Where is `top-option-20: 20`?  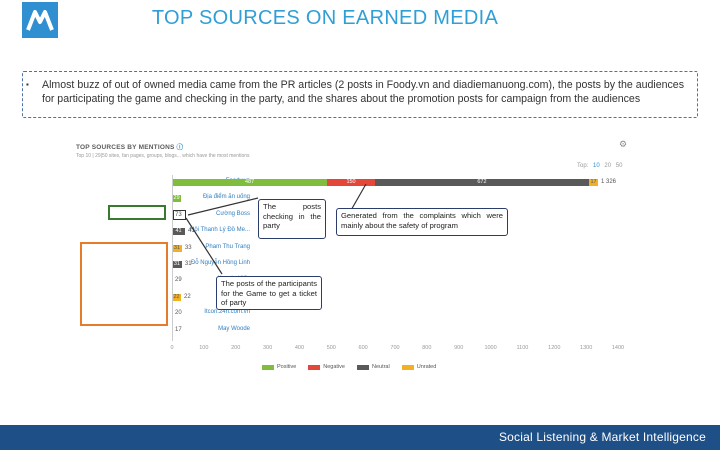 top-option-20: 20 is located at coordinates (607, 166).